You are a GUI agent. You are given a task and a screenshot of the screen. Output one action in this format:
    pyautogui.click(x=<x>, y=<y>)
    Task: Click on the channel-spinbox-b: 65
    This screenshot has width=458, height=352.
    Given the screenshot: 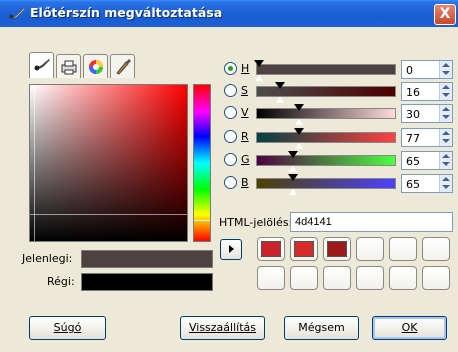 What is the action you would take?
    pyautogui.click(x=427, y=183)
    